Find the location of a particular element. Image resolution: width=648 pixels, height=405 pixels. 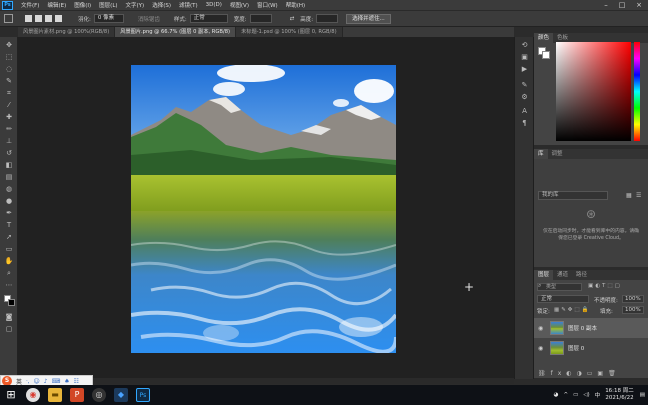

crop-tool-icon: ⌗ is located at coordinates (9, 93).